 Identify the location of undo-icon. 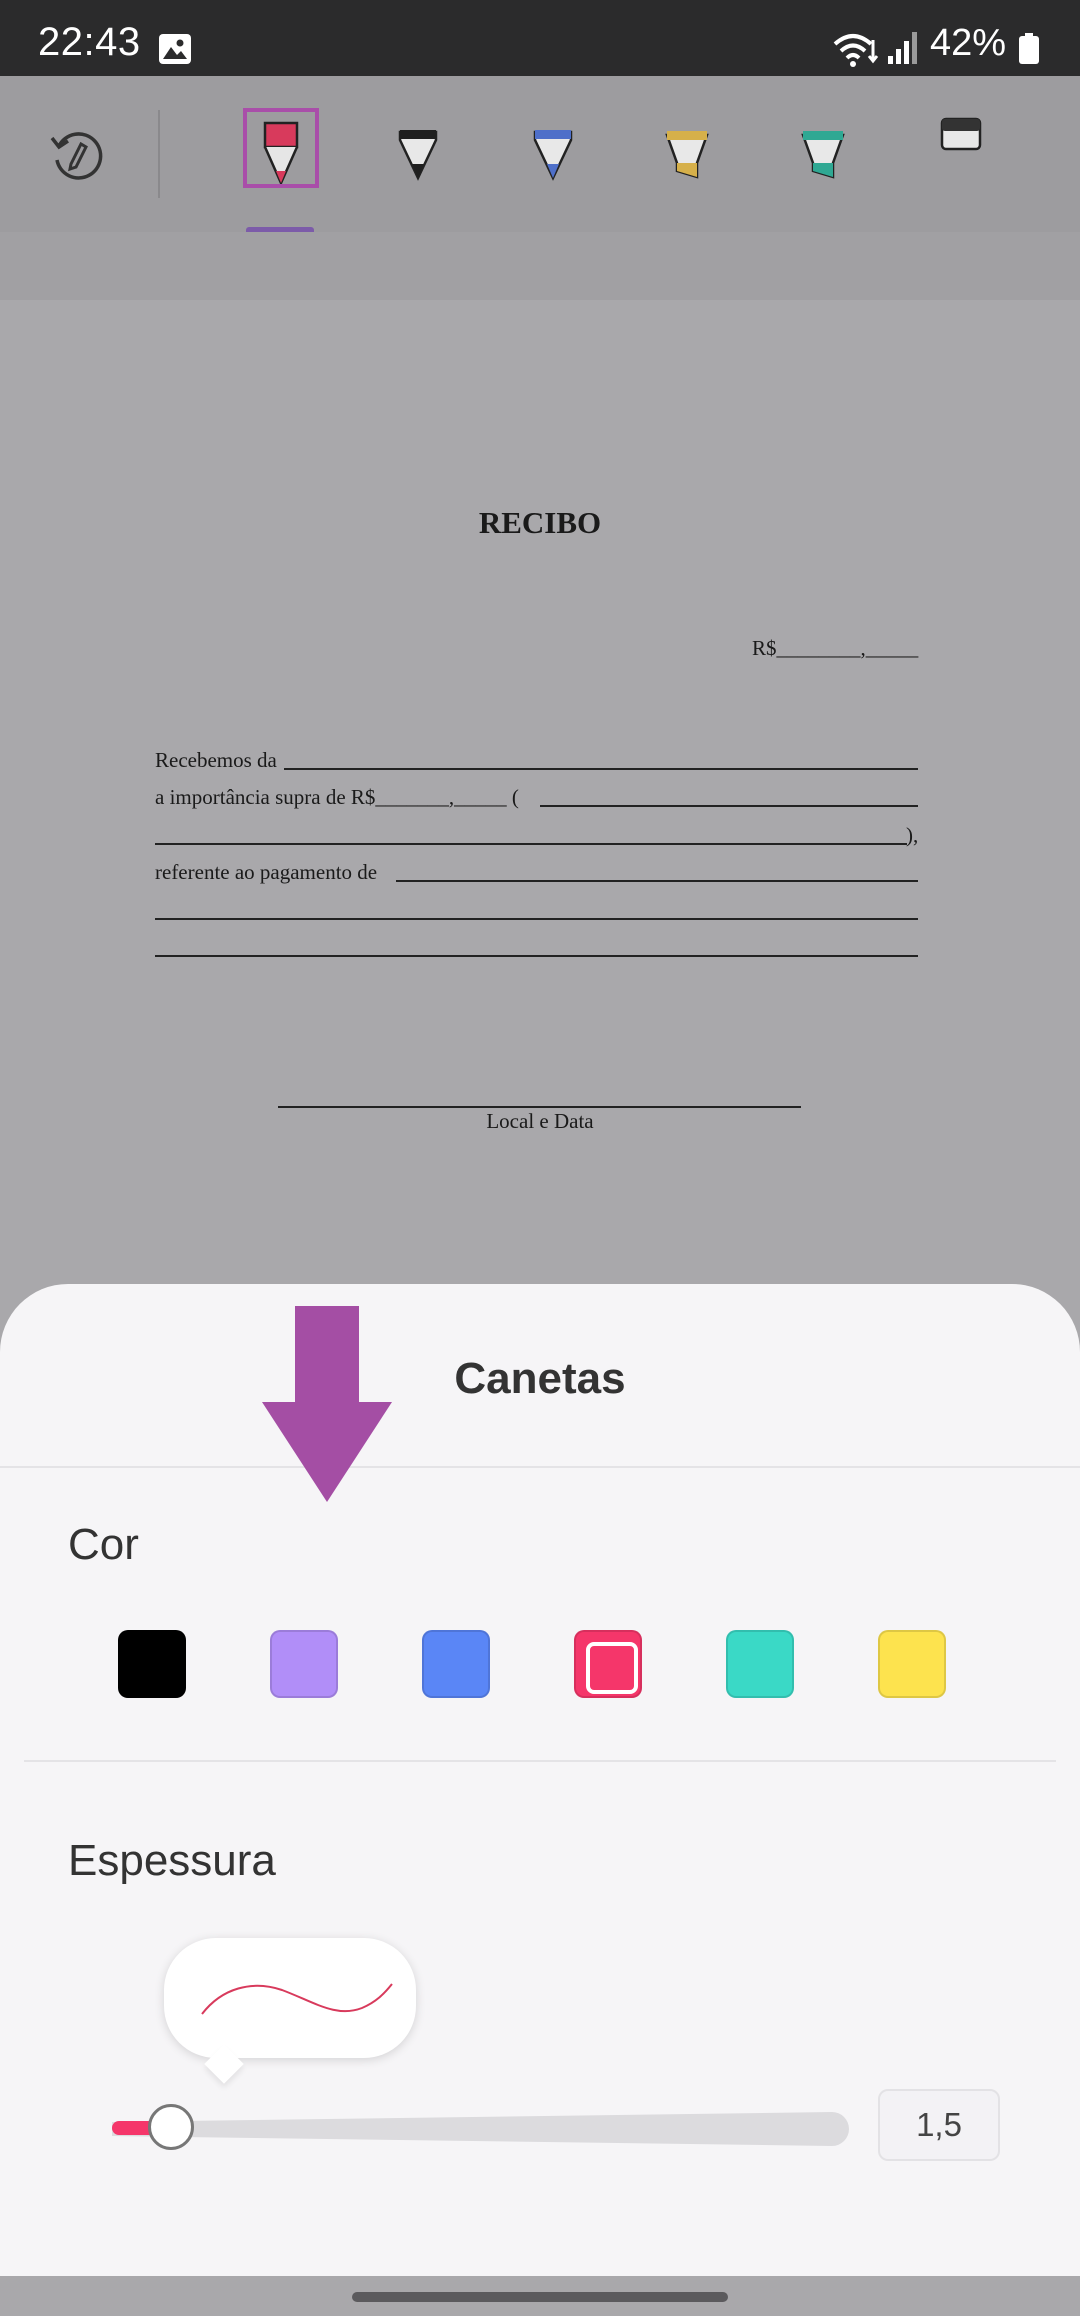
(76, 156).